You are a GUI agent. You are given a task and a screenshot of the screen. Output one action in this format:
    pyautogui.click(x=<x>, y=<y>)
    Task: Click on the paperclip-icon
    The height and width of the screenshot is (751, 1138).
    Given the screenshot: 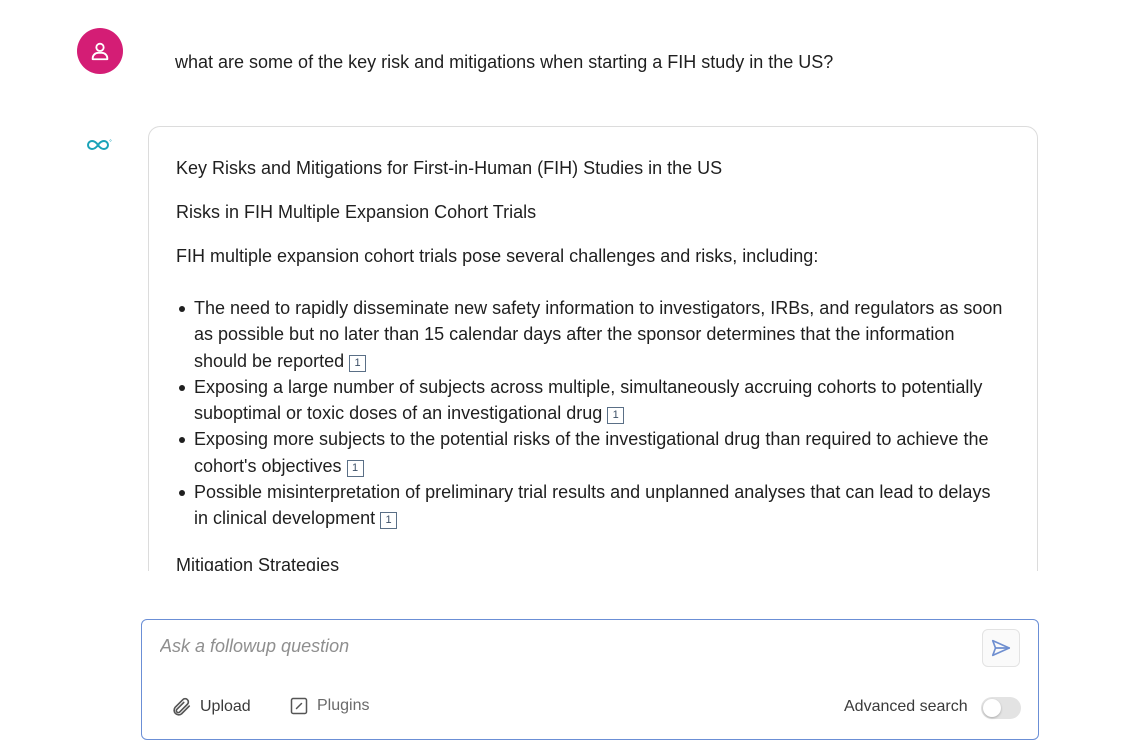 What is the action you would take?
    pyautogui.click(x=182, y=706)
    